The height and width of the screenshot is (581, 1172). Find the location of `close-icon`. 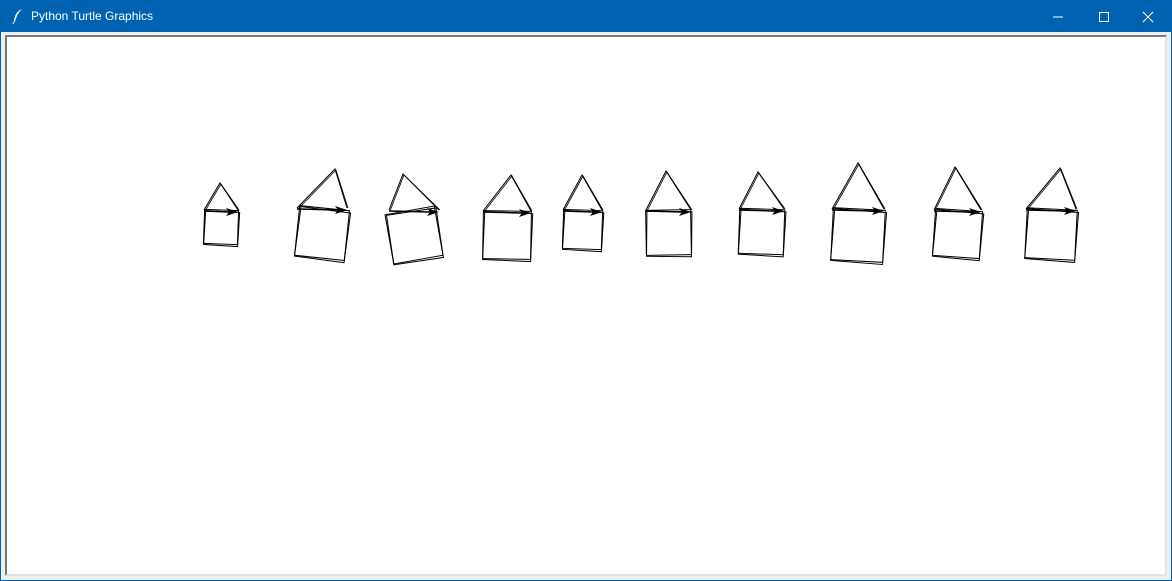

close-icon is located at coordinates (1148, 17).